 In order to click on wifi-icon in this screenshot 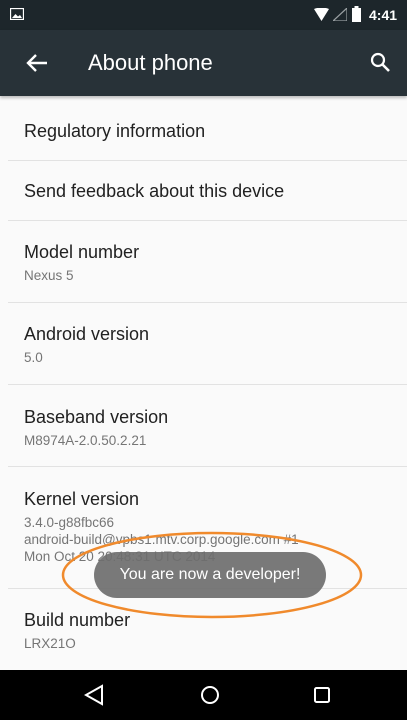, I will do `click(321, 14)`.